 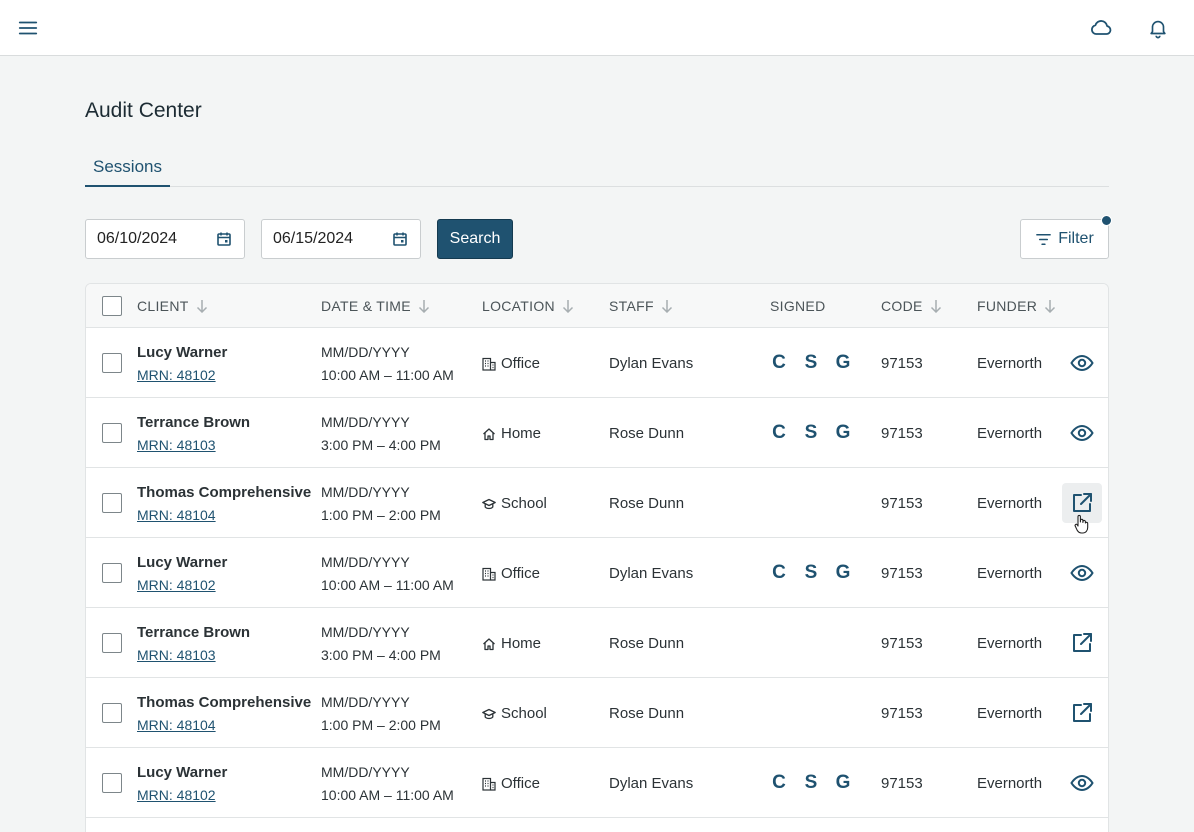 I want to click on end-date-field, so click(x=341, y=239).